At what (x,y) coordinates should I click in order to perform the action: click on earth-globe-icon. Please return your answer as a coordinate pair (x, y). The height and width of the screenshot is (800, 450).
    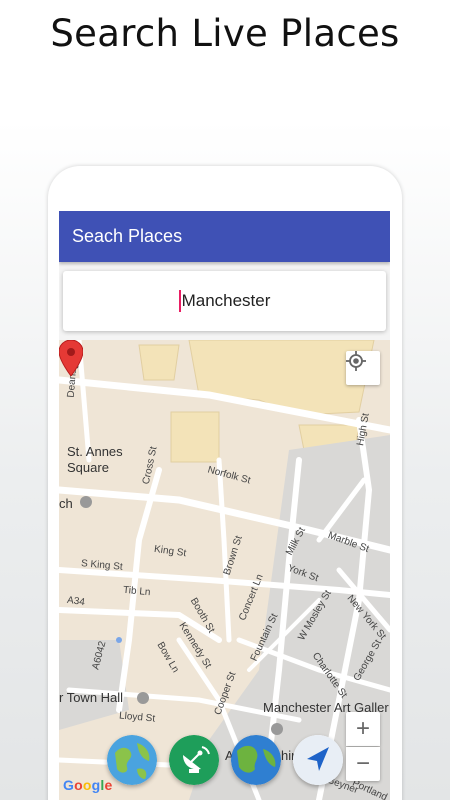
    Looking at the image, I should click on (132, 760).